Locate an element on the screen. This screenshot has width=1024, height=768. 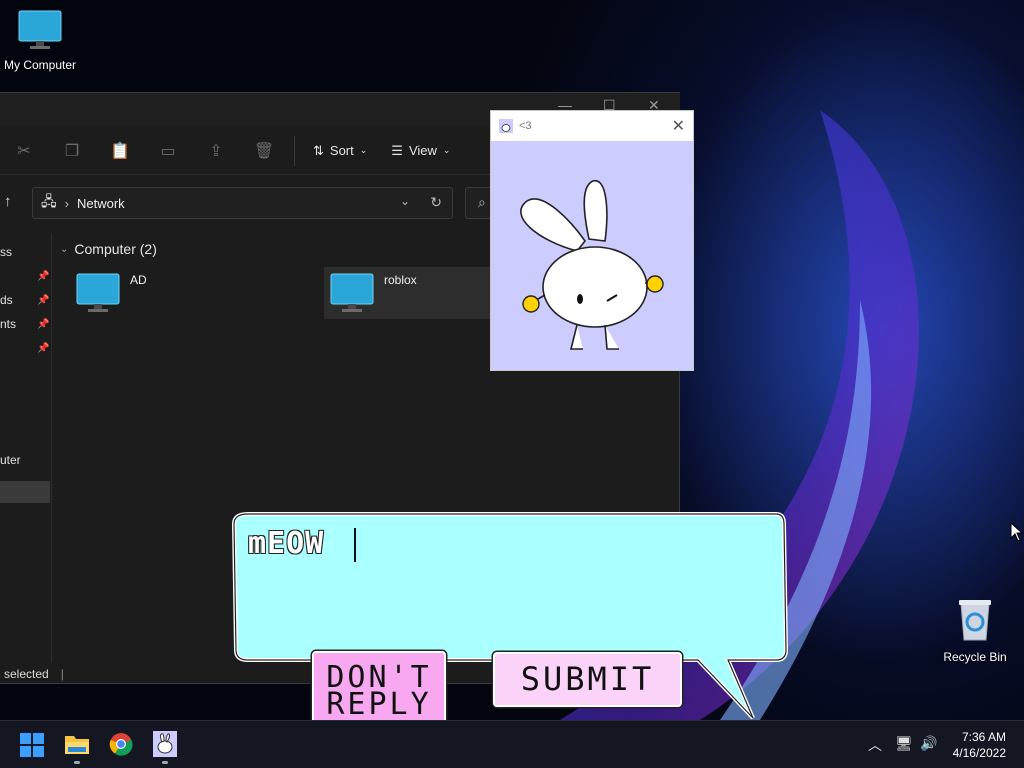
paste-icon: 📋 is located at coordinates (120, 151).